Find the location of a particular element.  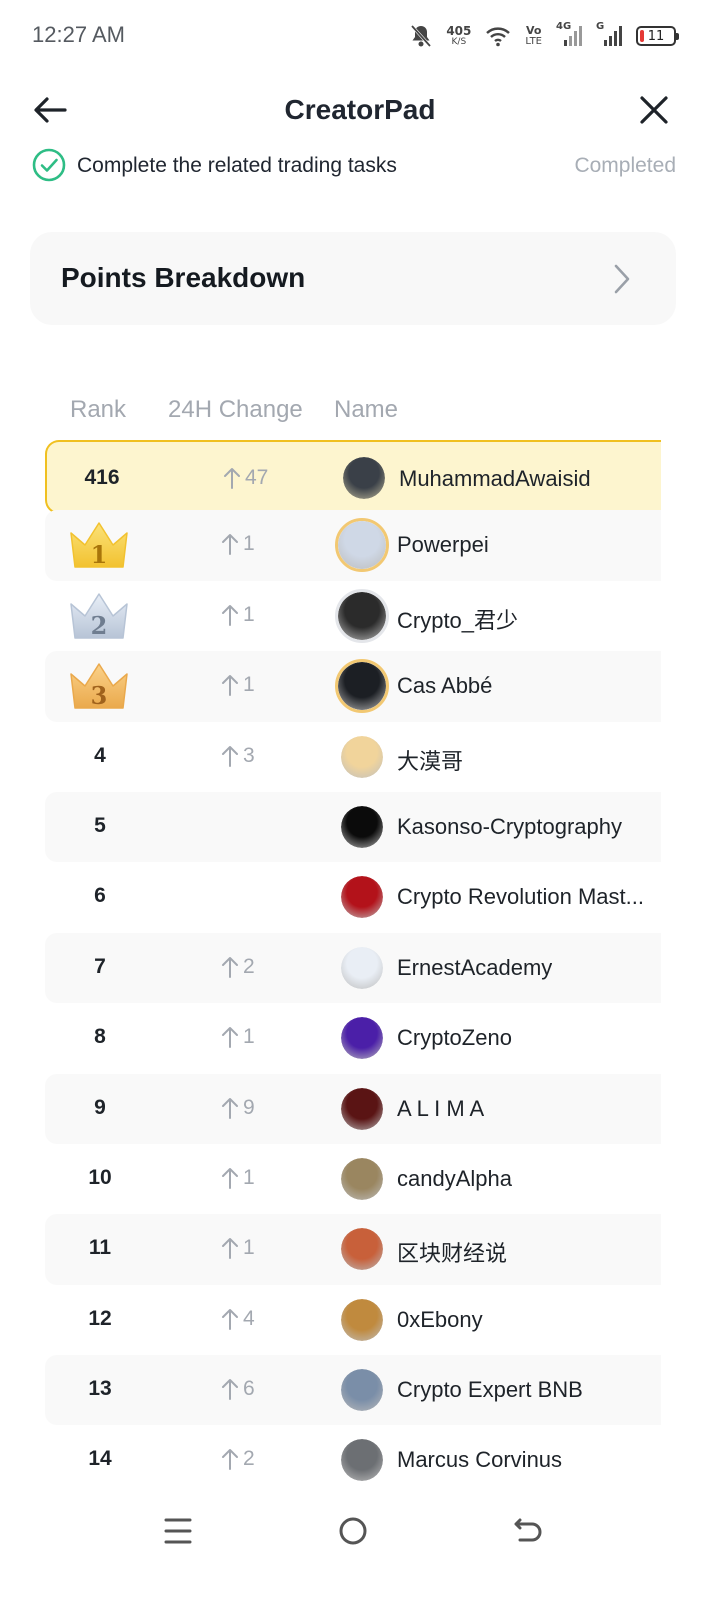

leaderboard-row: 14 2 Marcus Corvinus is located at coordinates (353, 1460).